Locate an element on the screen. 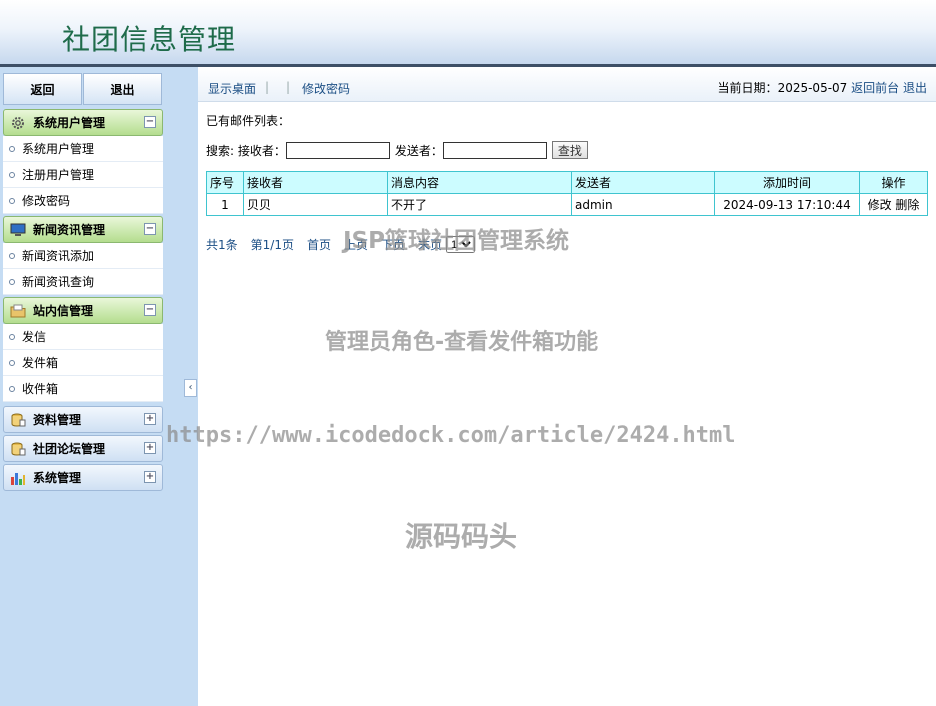 The image size is (936, 706). sender-input is located at coordinates (494, 150).